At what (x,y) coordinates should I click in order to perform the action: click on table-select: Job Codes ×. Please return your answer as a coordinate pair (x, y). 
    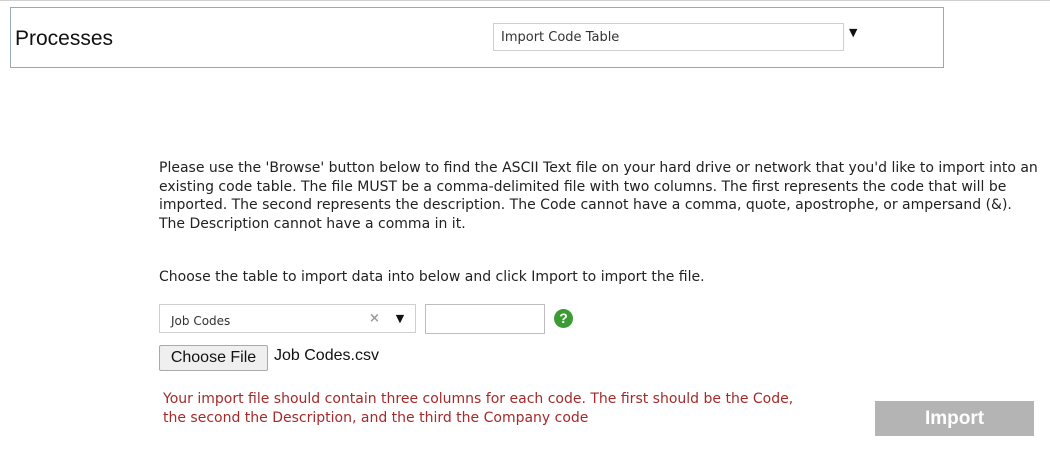
    Looking at the image, I should click on (272, 318).